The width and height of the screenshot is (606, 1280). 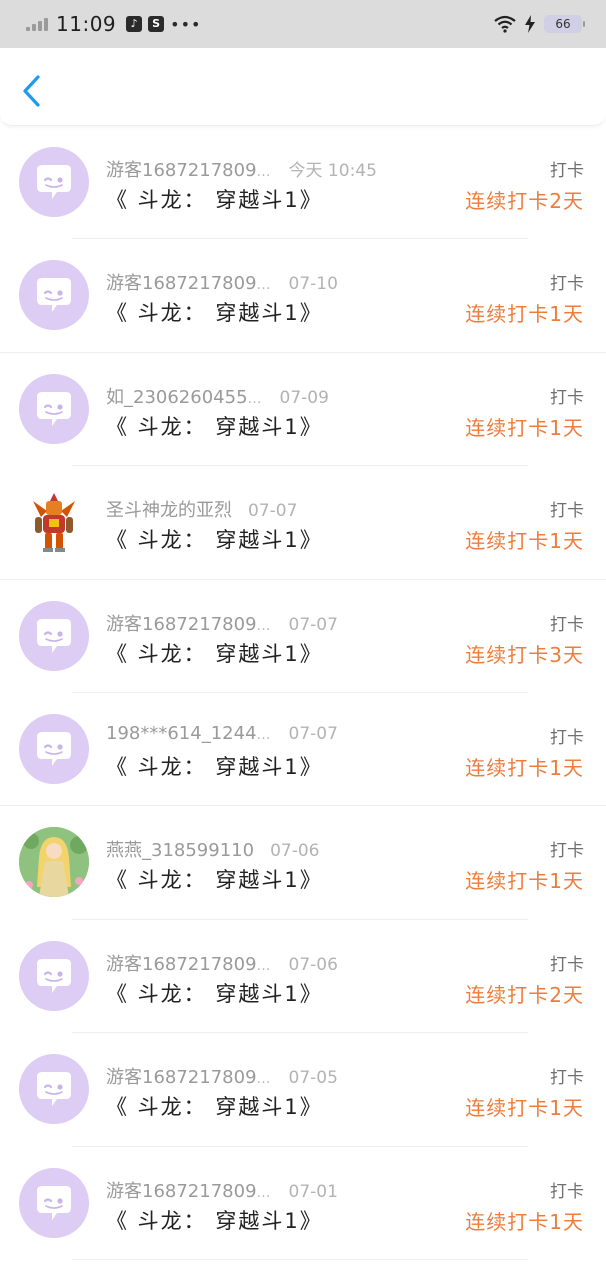 What do you see at coordinates (169, 509) in the screenshot?
I see `user-name: 圣斗神龙的亚烈` at bounding box center [169, 509].